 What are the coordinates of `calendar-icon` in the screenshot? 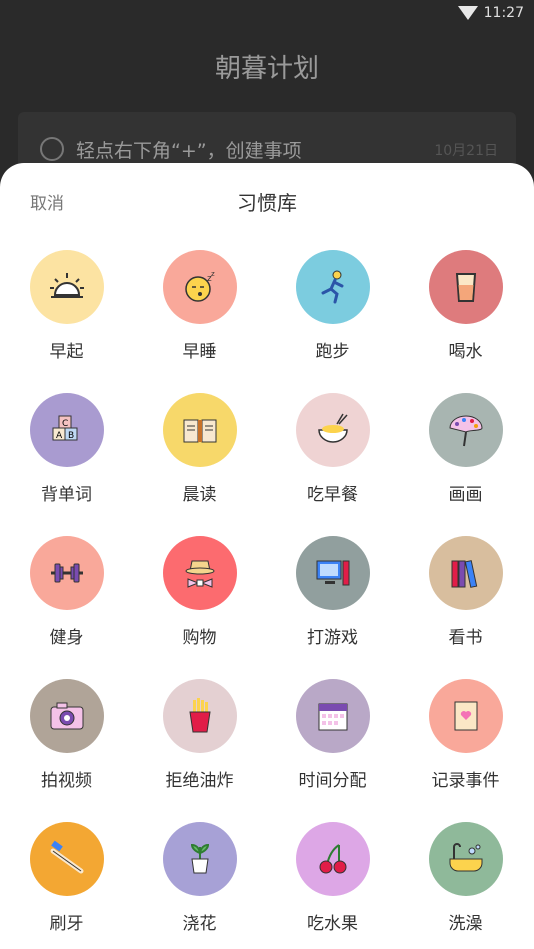 It's located at (332, 717).